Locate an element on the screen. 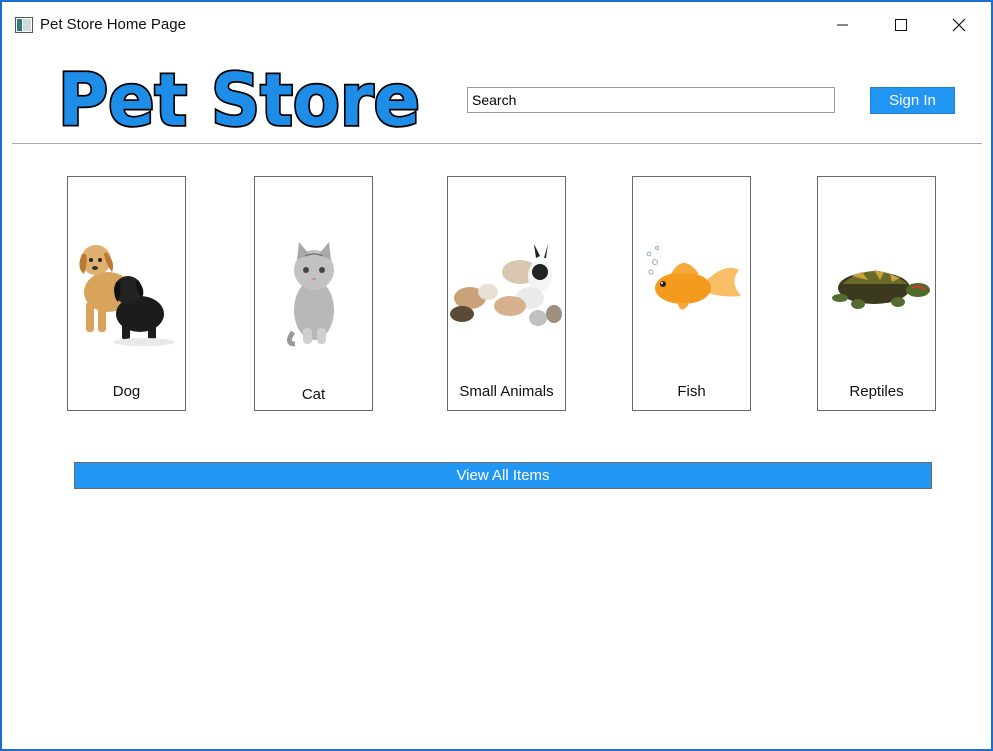  dog-image is located at coordinates (126, 295).